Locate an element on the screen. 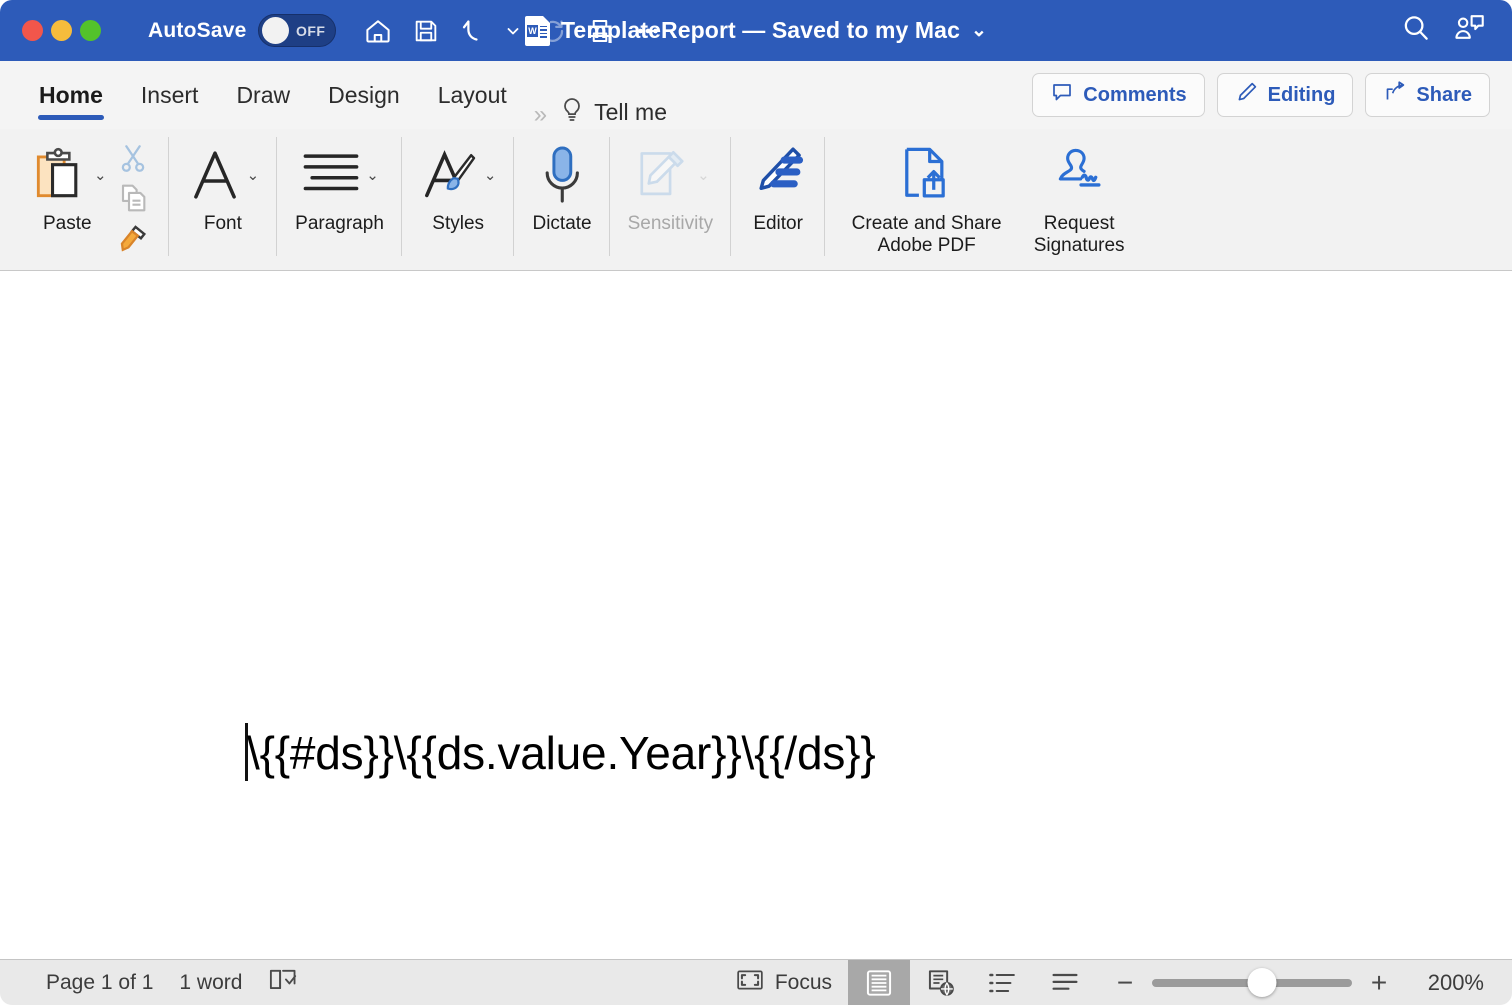  ribbon-actions: Comments Editing Share is located at coordinates (1272, 95).